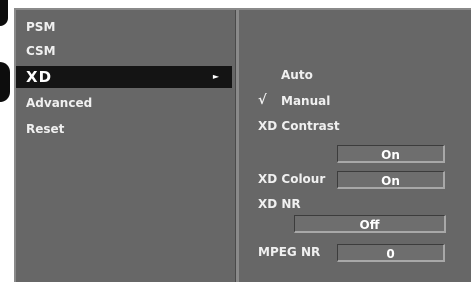  Describe the element at coordinates (262, 100) in the screenshot. I see `check-mark-icon: √` at that location.